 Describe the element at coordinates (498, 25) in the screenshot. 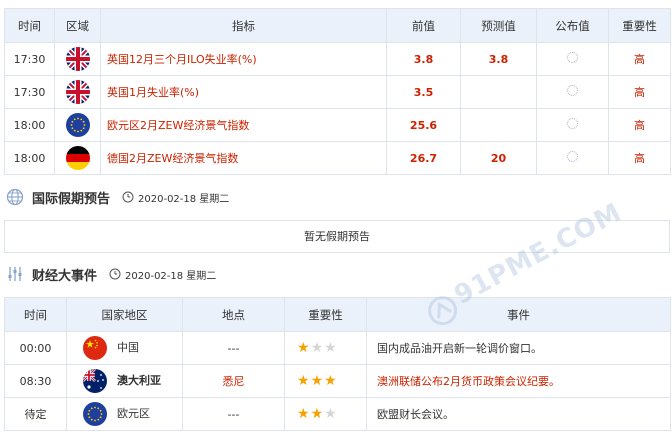

I see `col-header-forecast: 预测值` at that location.